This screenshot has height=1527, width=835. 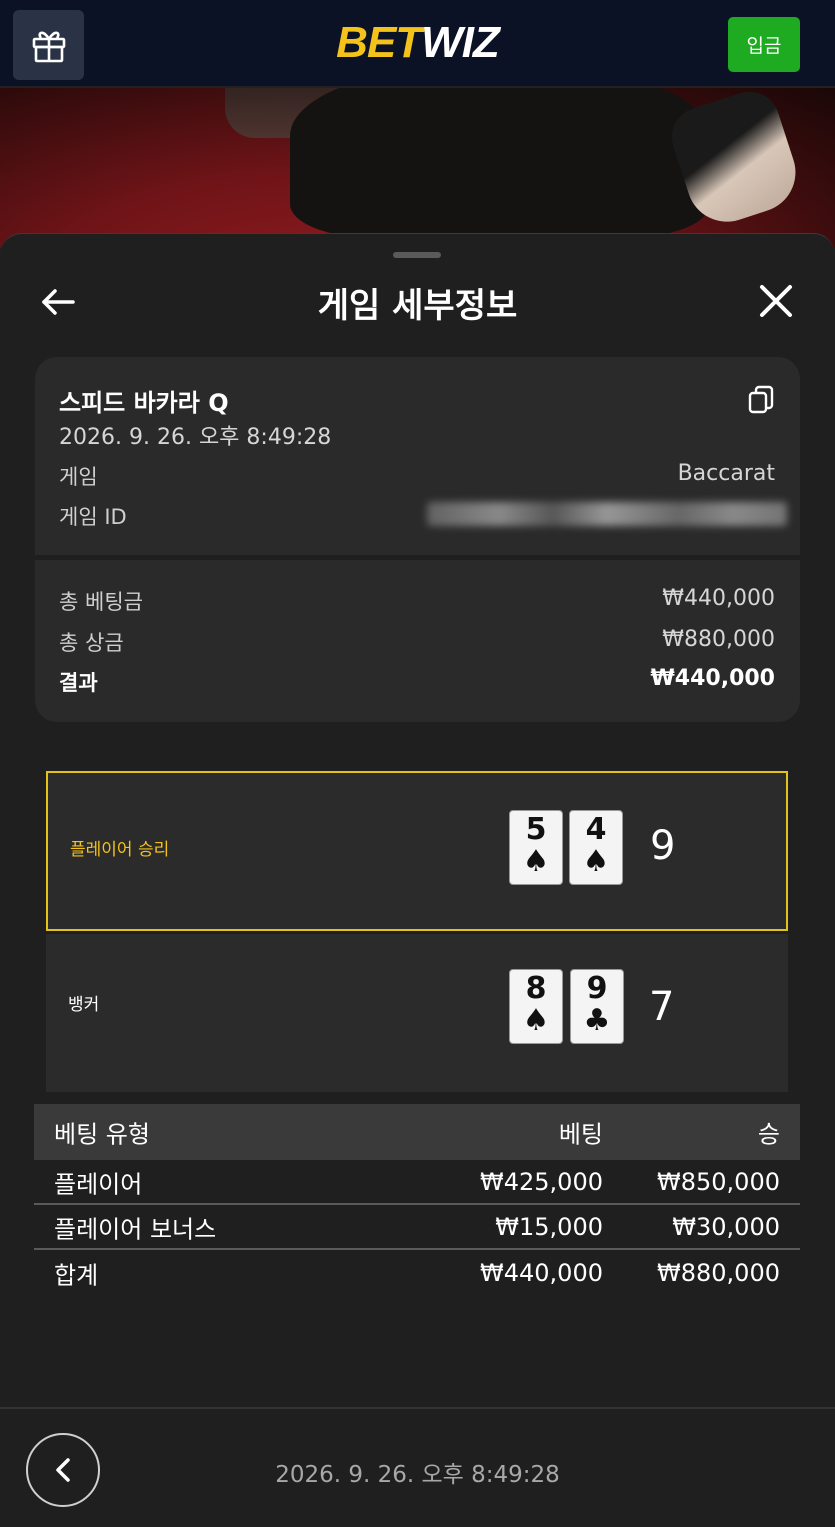 What do you see at coordinates (91, 643) in the screenshot?
I see `total-win-label: 총 상금` at bounding box center [91, 643].